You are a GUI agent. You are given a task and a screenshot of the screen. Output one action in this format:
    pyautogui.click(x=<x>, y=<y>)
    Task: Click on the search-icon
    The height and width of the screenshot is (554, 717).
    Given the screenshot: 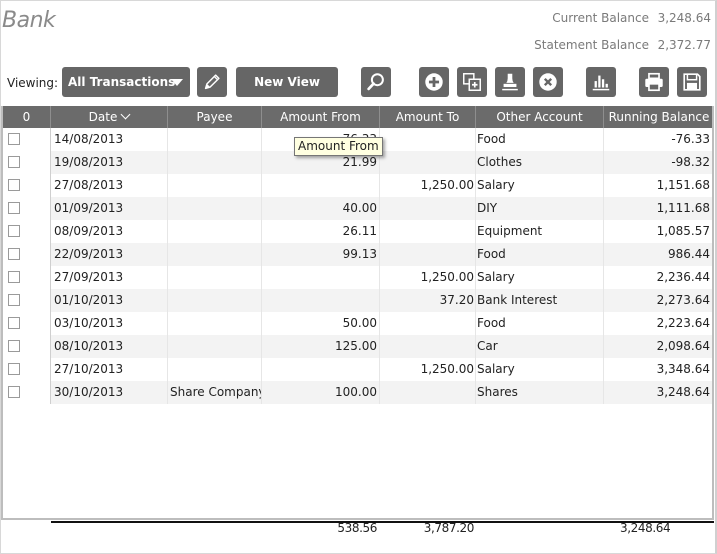 What is the action you would take?
    pyautogui.click(x=375, y=82)
    